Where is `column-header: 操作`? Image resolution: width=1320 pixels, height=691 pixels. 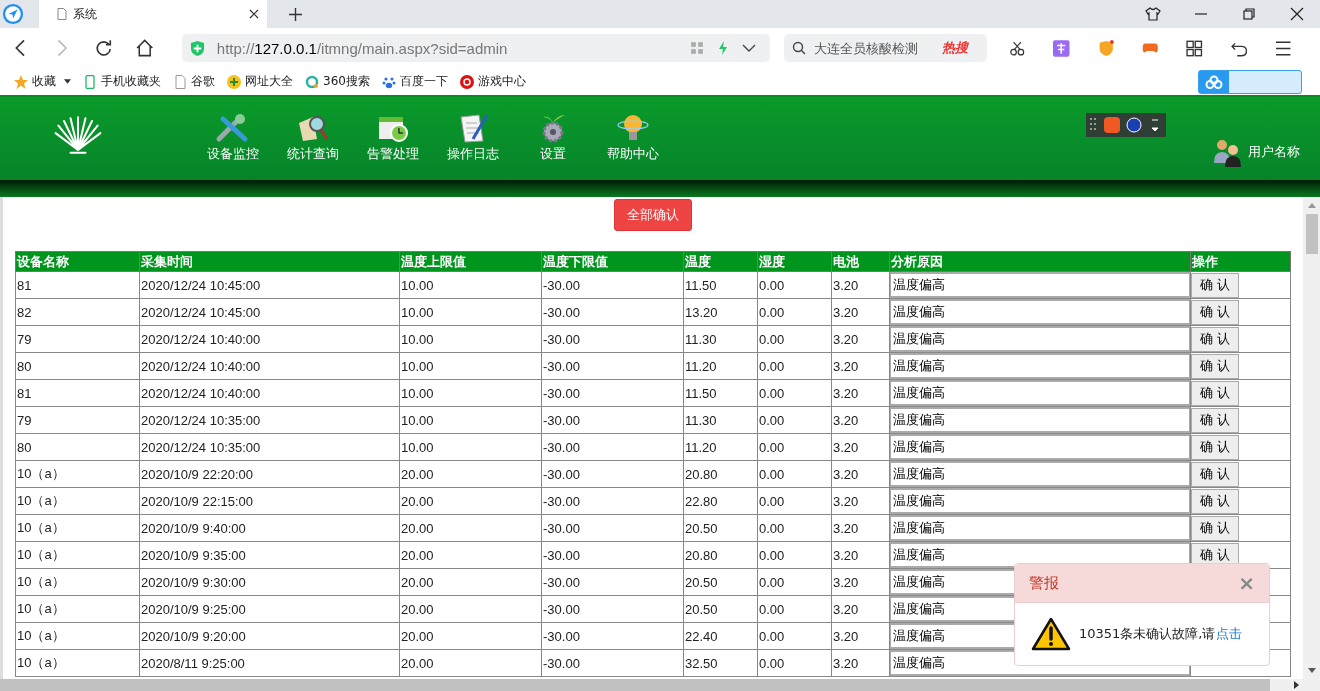 column-header: 操作 is located at coordinates (1240, 261).